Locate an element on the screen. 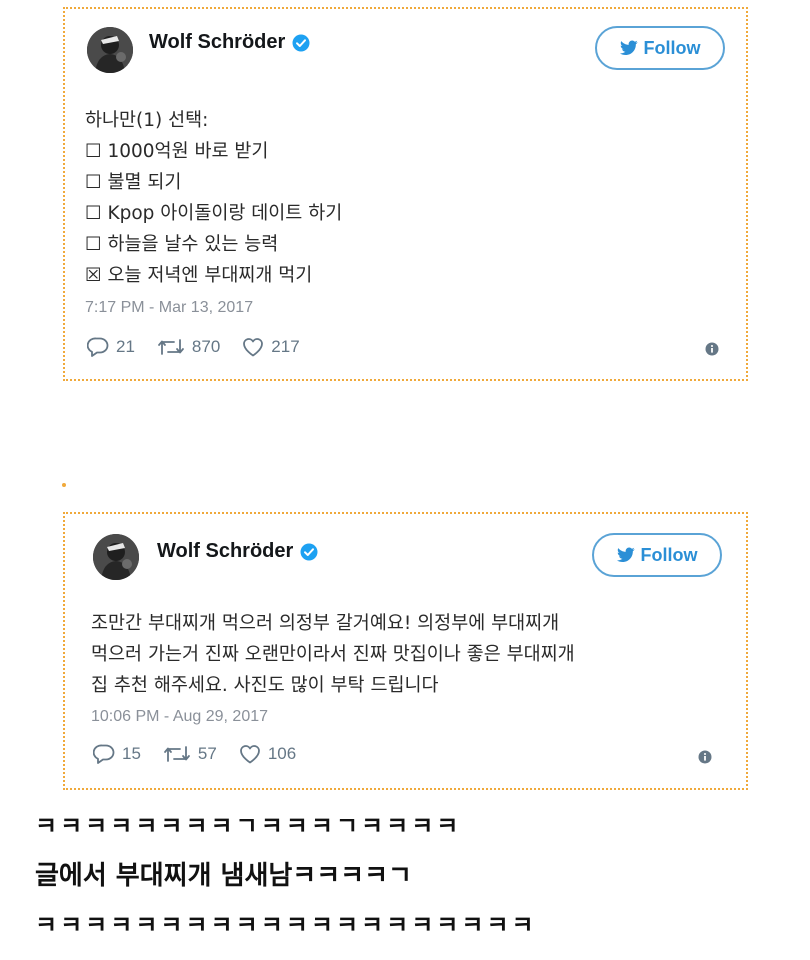  retweet-button: 870 is located at coordinates (188, 347).